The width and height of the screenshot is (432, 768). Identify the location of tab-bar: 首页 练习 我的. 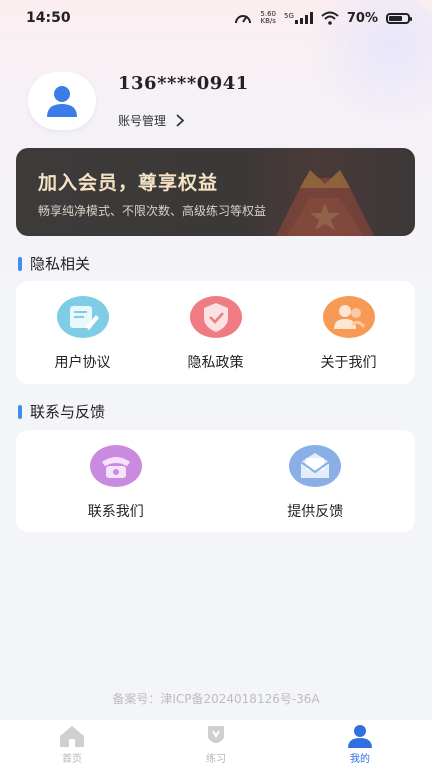
(216, 744).